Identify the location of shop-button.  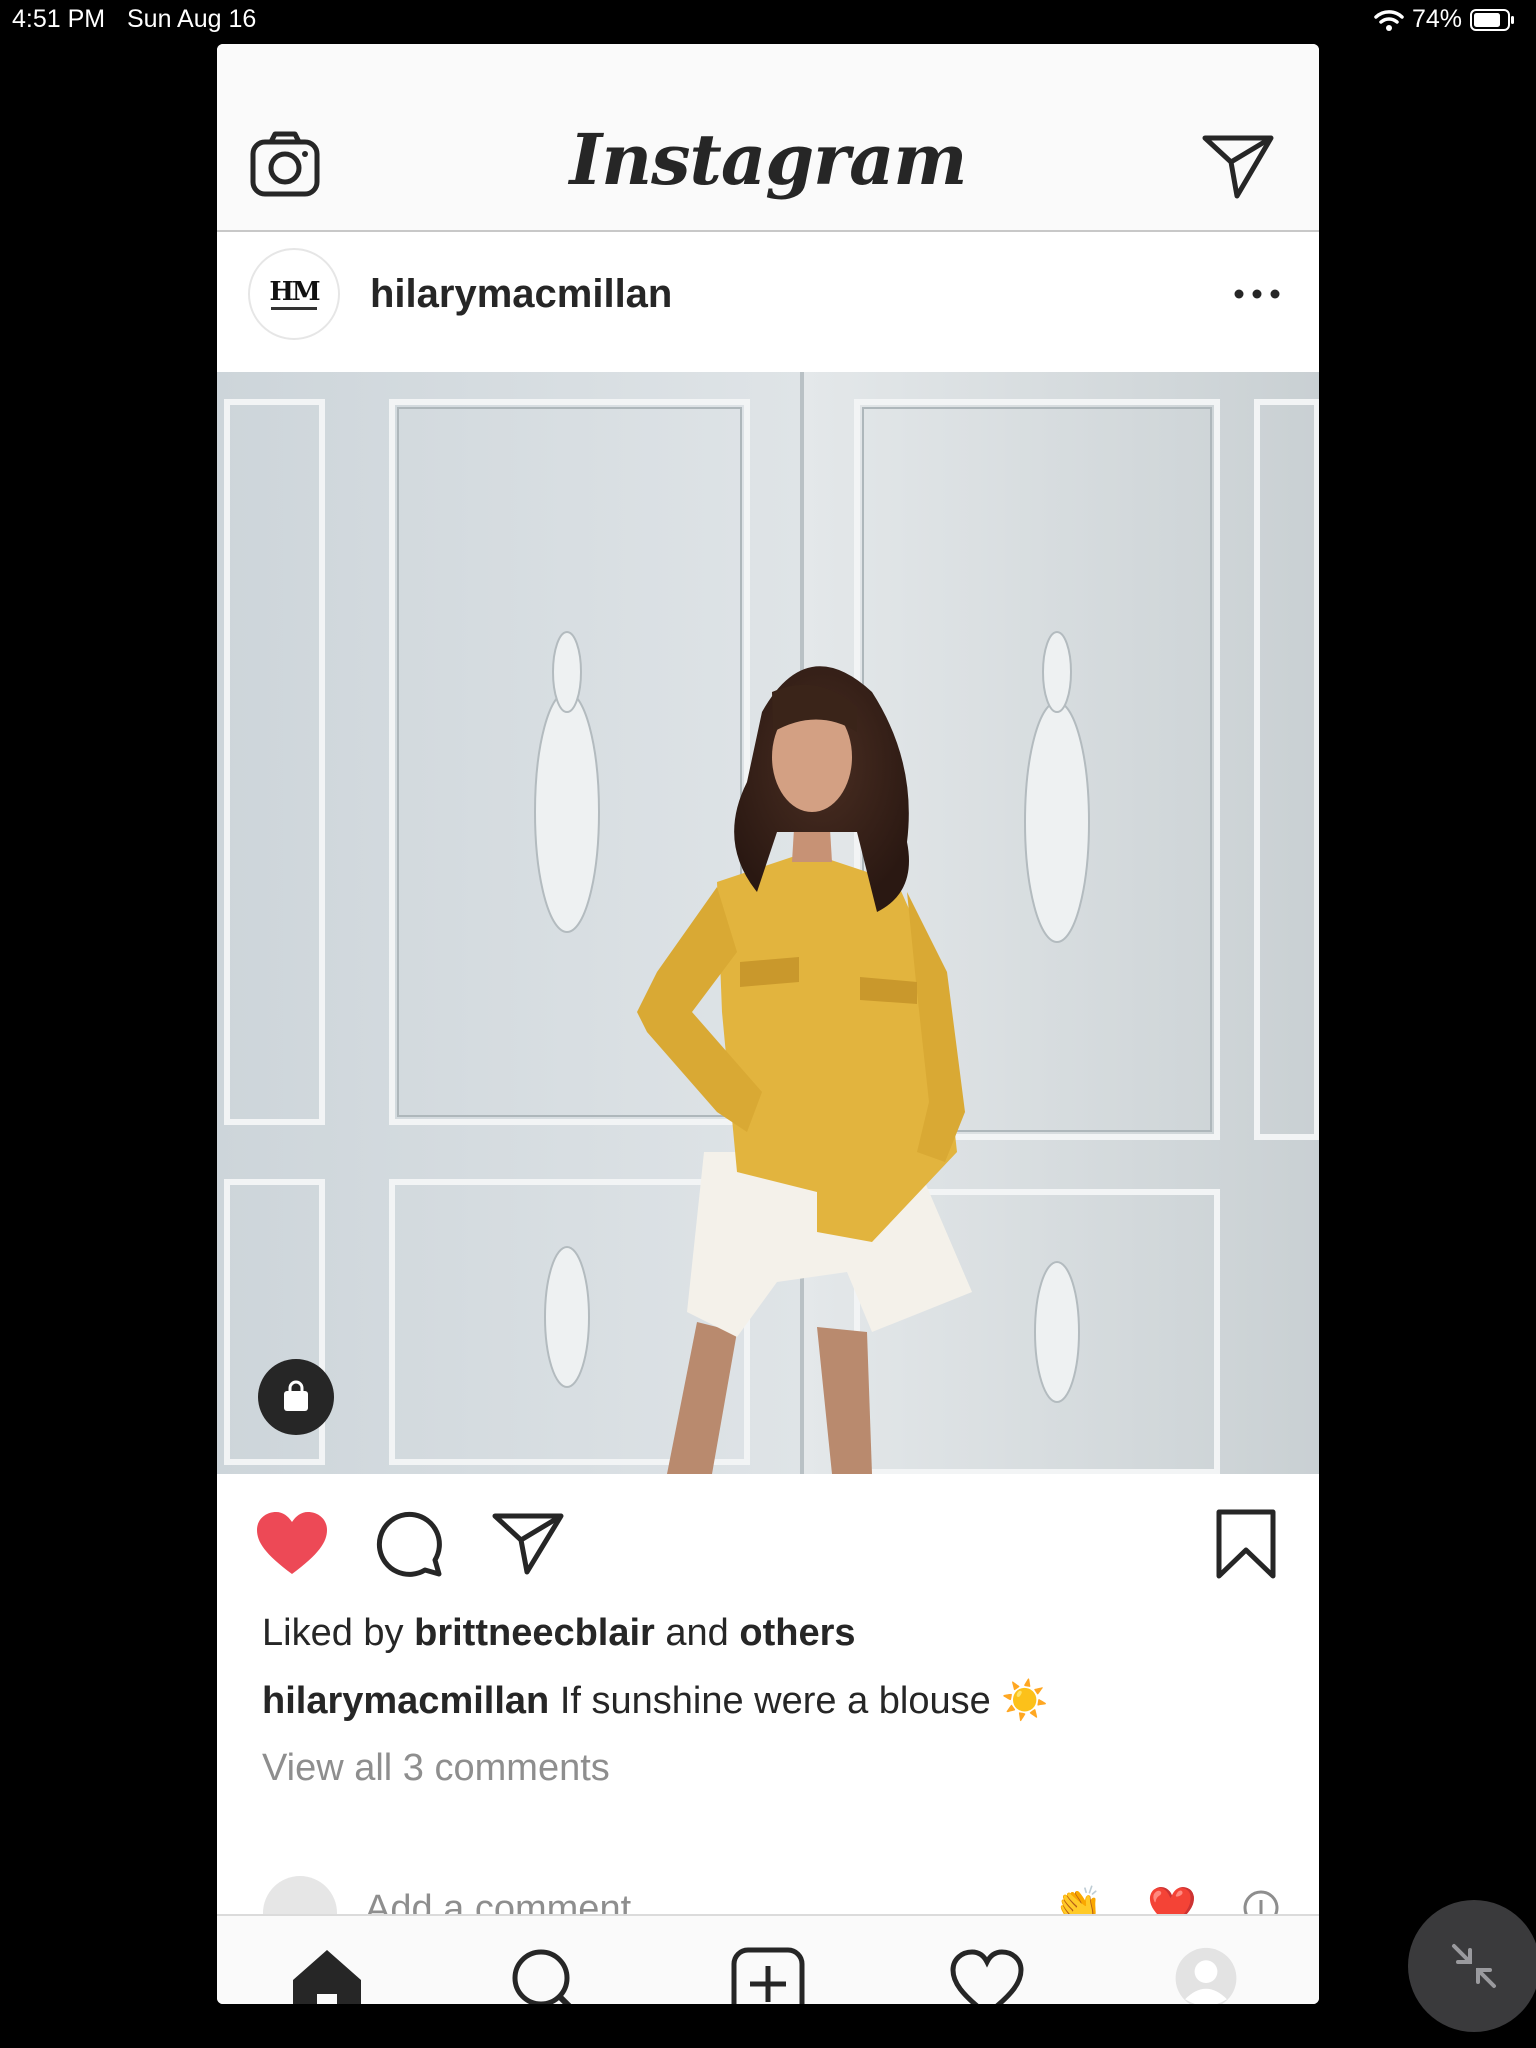
(296, 1397).